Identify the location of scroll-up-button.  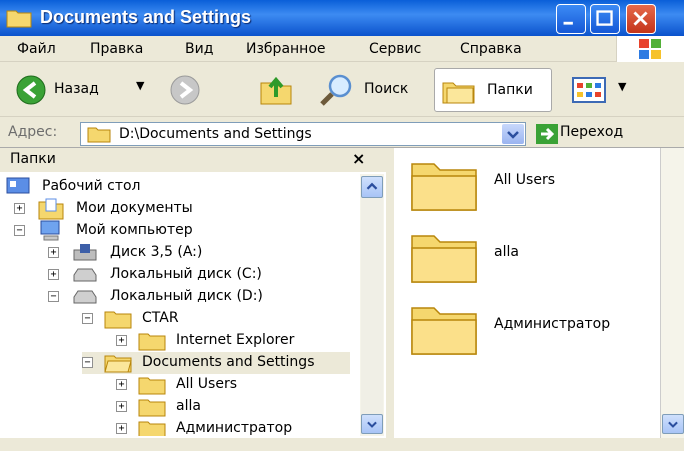
(372, 187).